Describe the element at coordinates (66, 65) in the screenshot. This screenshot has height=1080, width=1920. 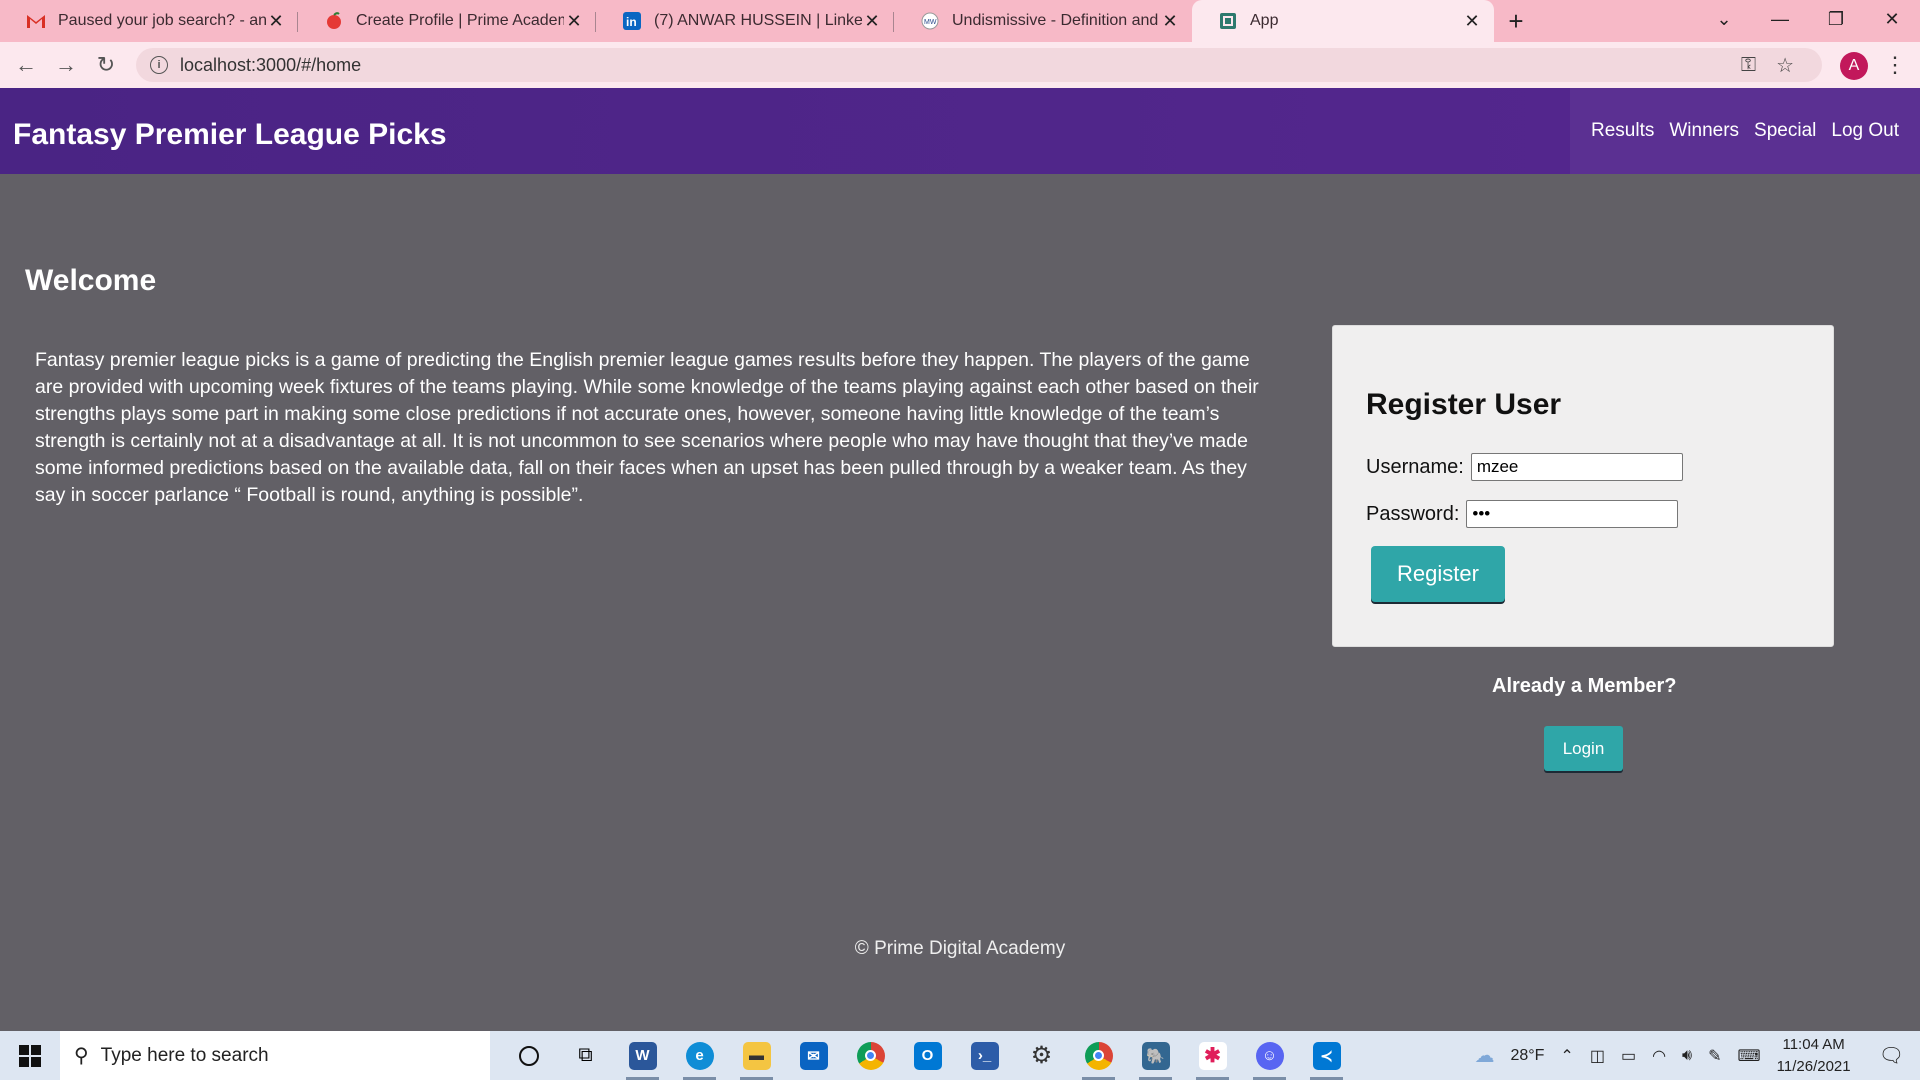
I see `forward-icon: →` at that location.